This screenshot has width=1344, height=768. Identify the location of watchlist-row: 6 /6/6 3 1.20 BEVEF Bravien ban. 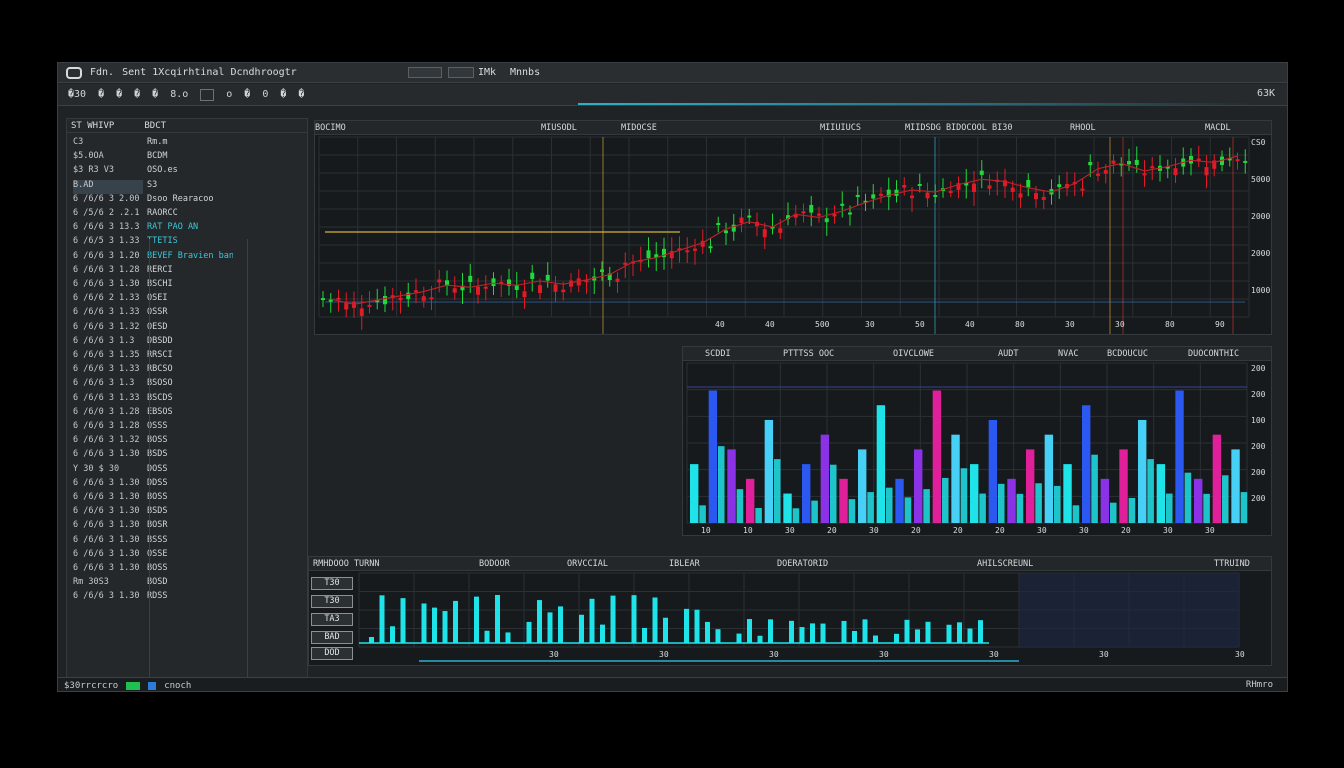
(189, 258).